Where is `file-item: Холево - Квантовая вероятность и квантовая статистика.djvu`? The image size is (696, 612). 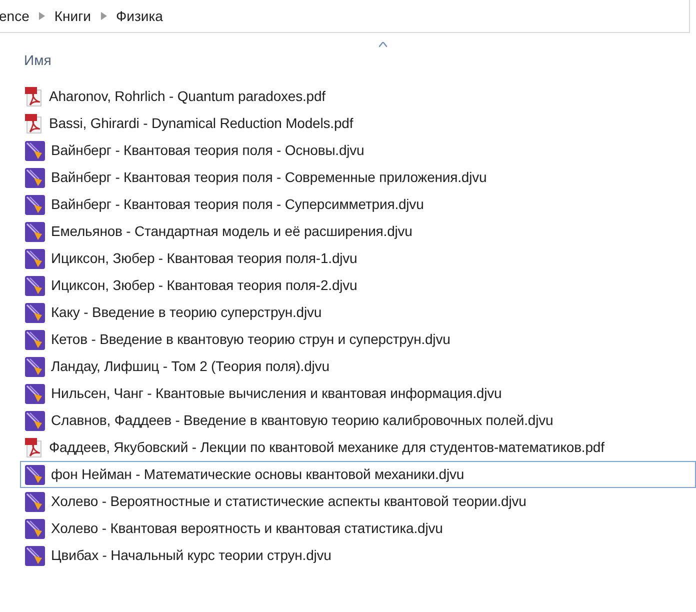 file-item: Холево - Квантовая вероятность и квантовая статистика.djvu is located at coordinates (358, 528).